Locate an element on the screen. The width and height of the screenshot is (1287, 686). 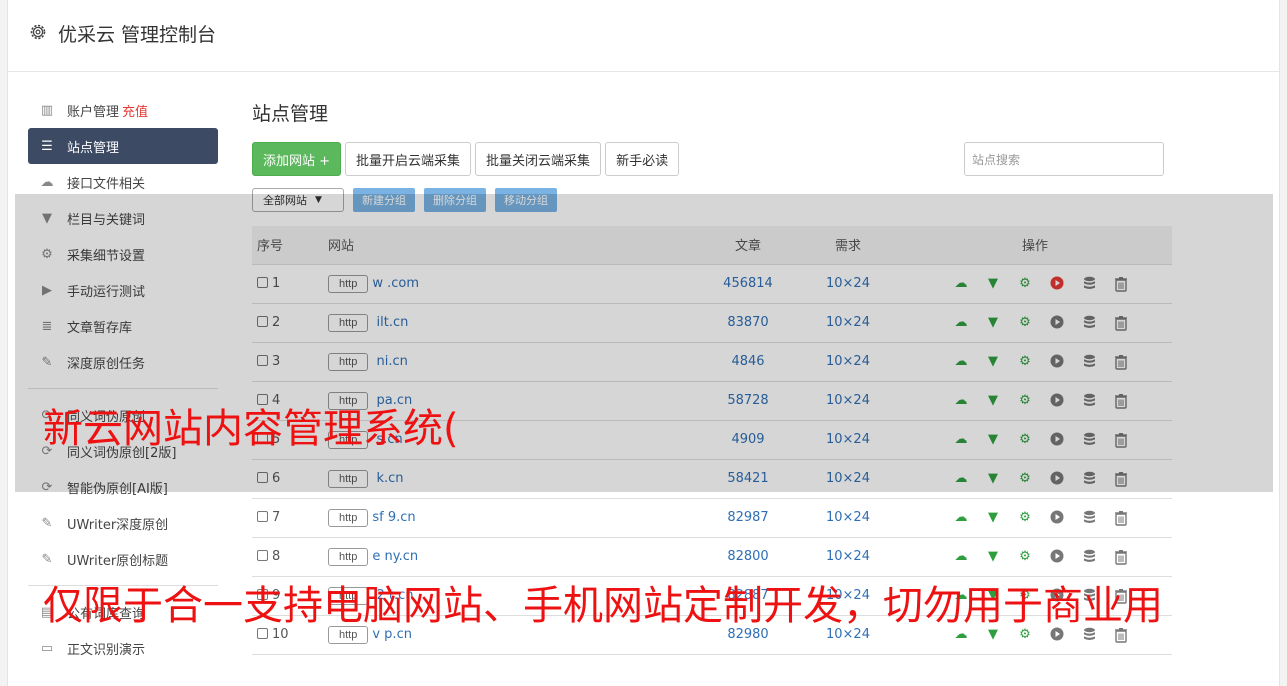
sidebar-item-1: ☰ 站点管理 is located at coordinates (123, 146).